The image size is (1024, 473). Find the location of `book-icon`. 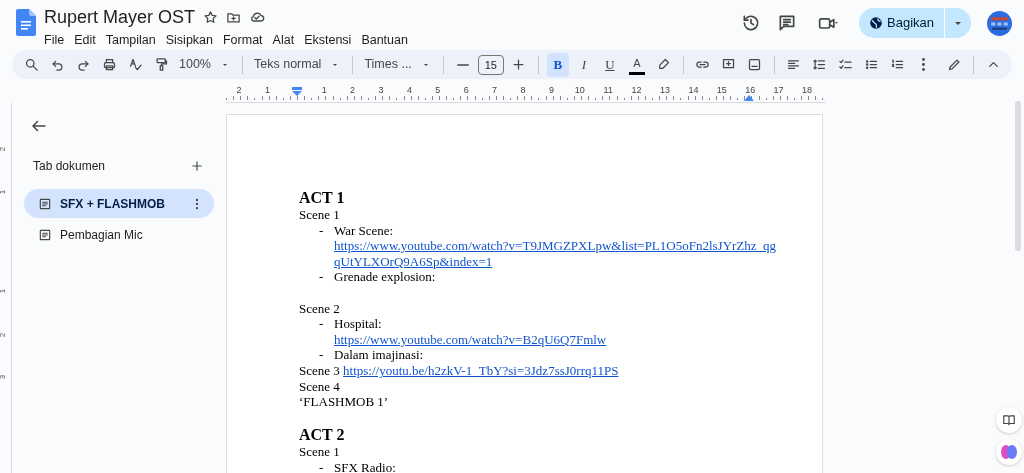

book-icon is located at coordinates (1009, 420).